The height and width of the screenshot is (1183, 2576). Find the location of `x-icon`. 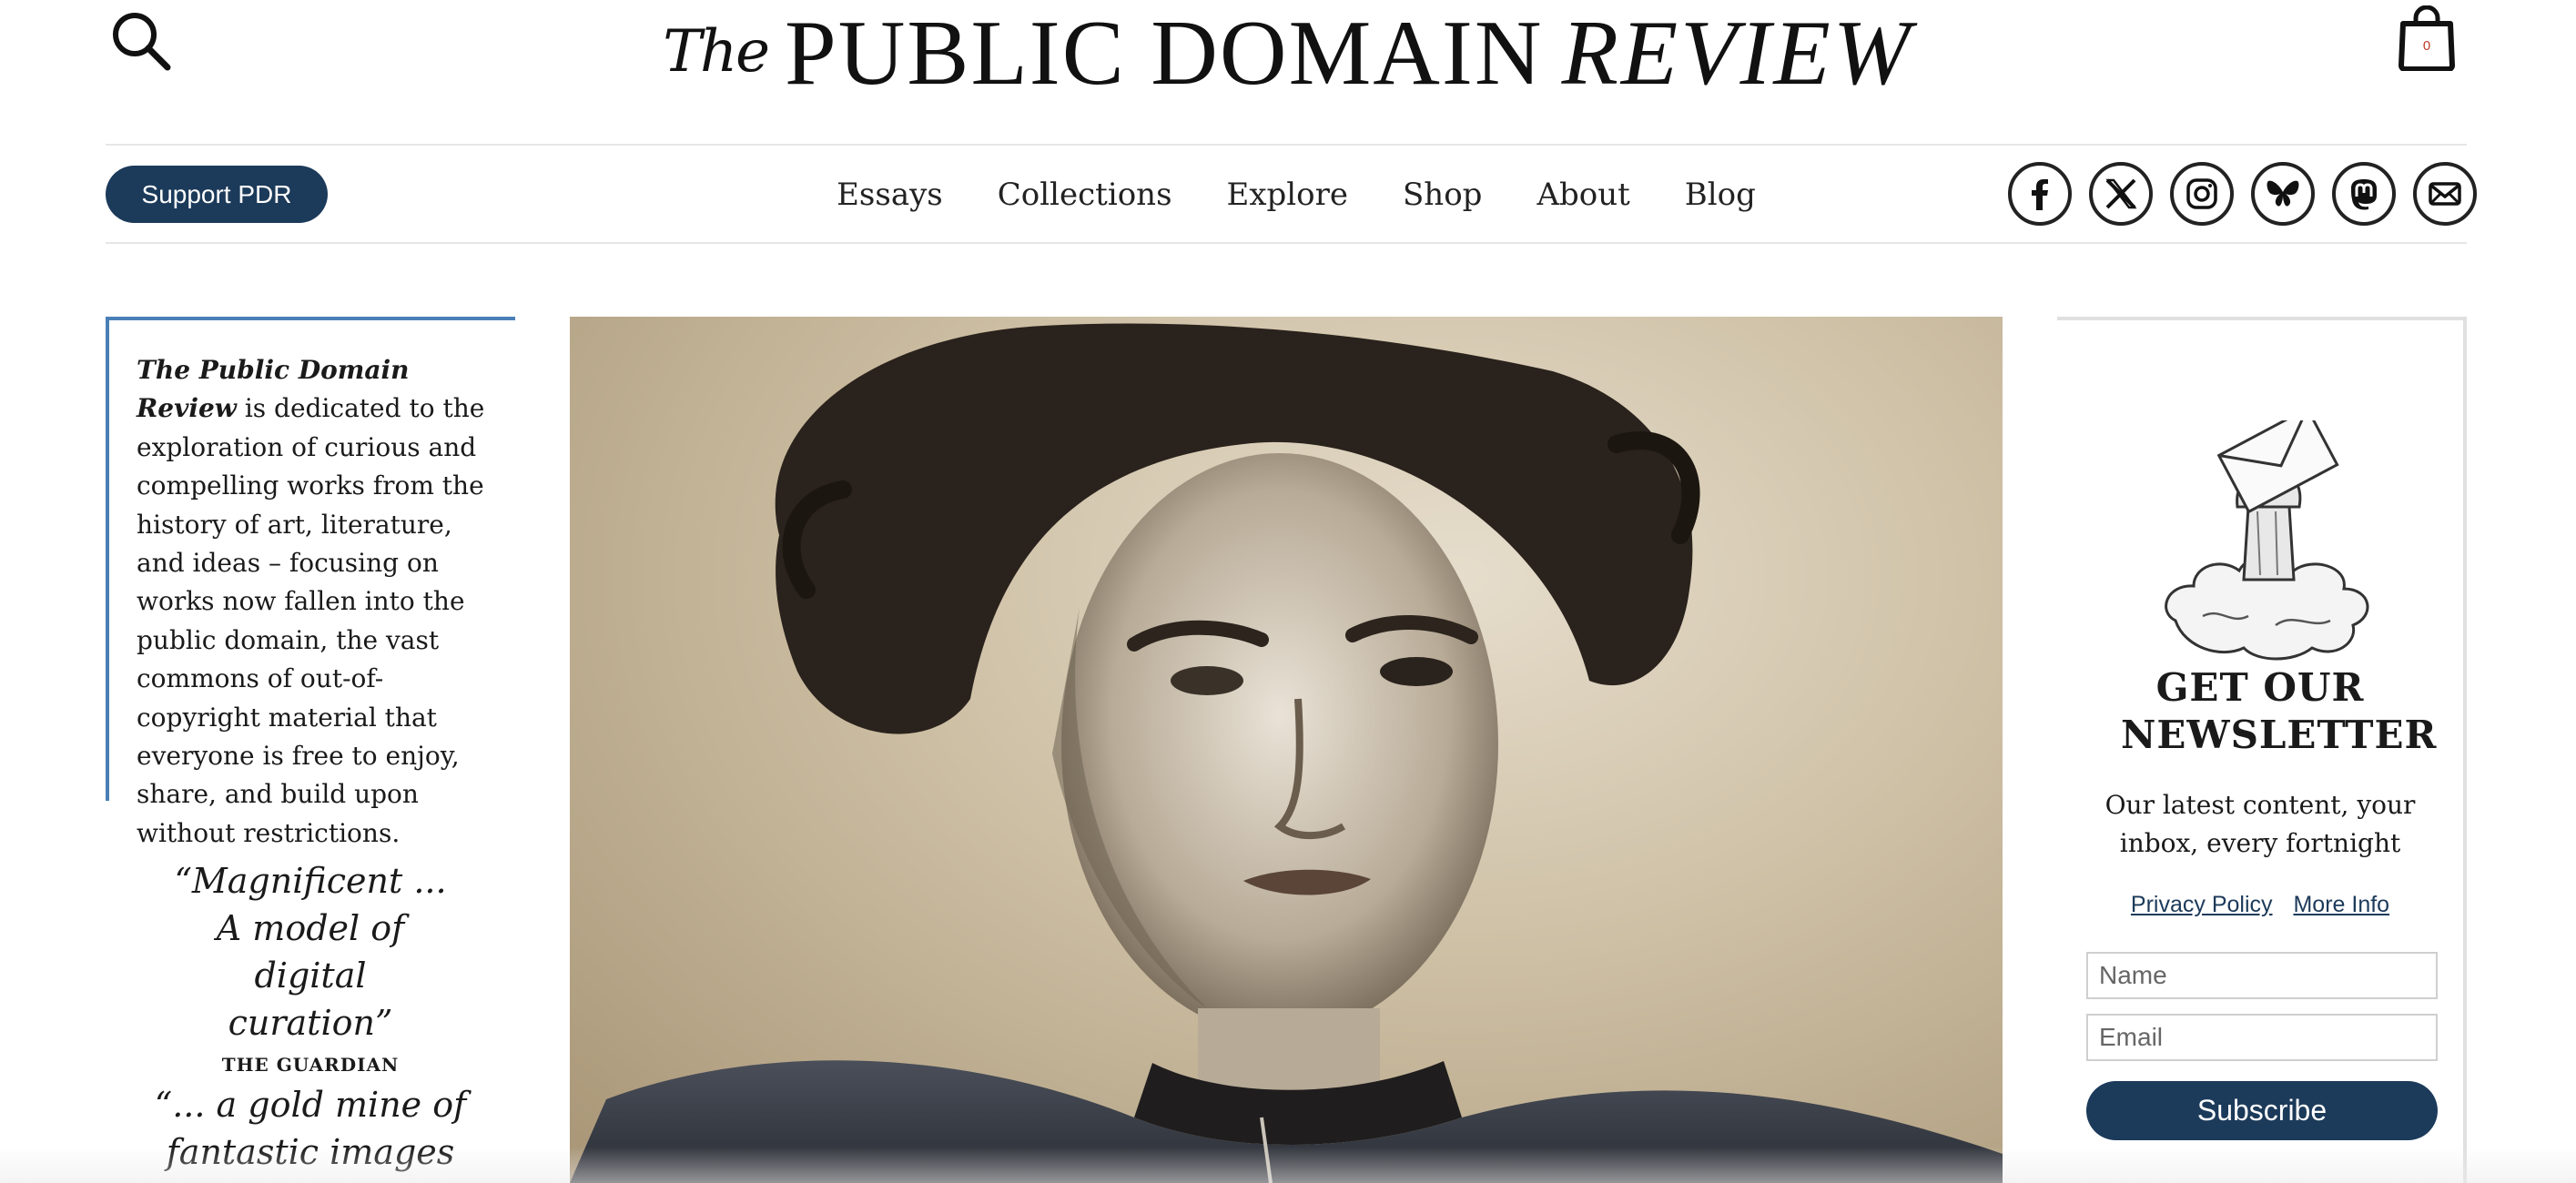

x-icon is located at coordinates (2121, 194).